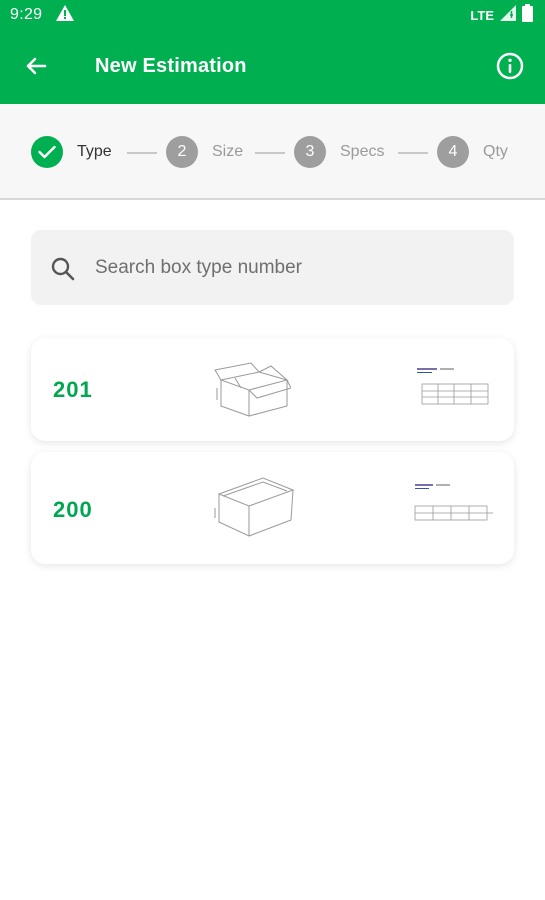 This screenshot has height=900, width=545. I want to click on search-input, so click(295, 268).